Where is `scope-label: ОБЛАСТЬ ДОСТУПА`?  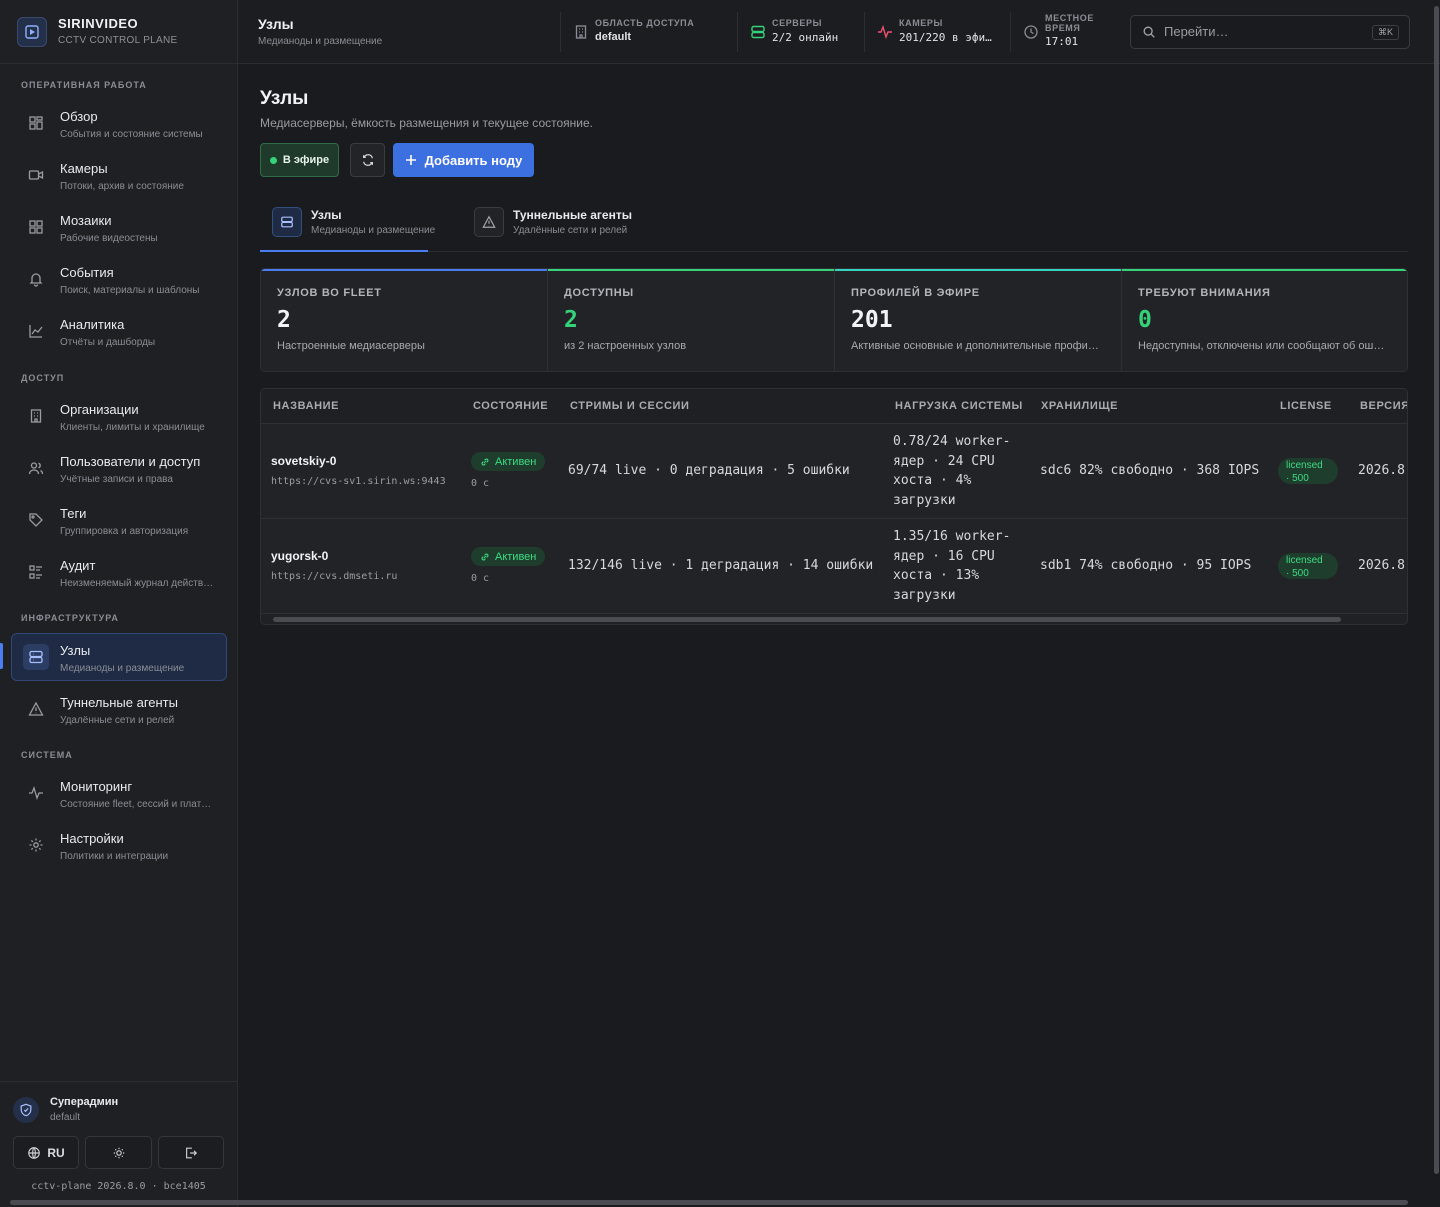 scope-label: ОБЛАСТЬ ДОСТУПА is located at coordinates (645, 23).